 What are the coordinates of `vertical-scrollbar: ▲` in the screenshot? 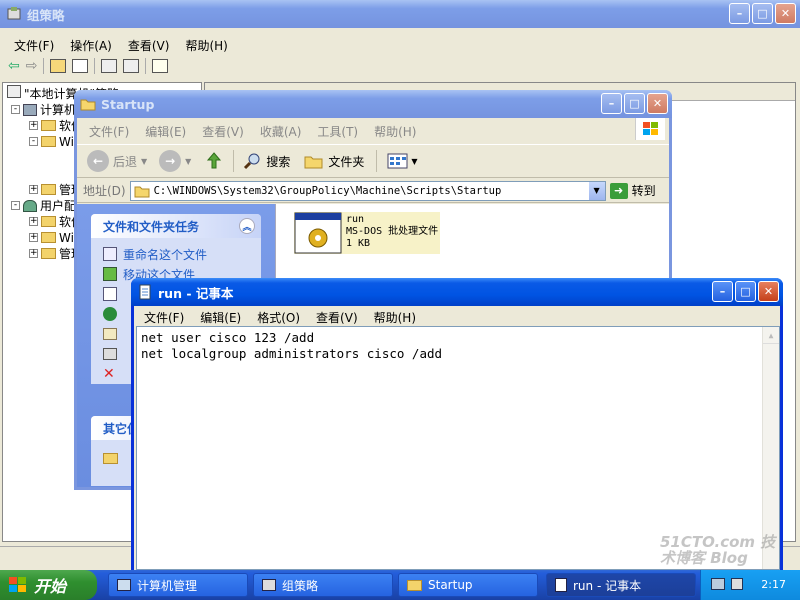 It's located at (770, 448).